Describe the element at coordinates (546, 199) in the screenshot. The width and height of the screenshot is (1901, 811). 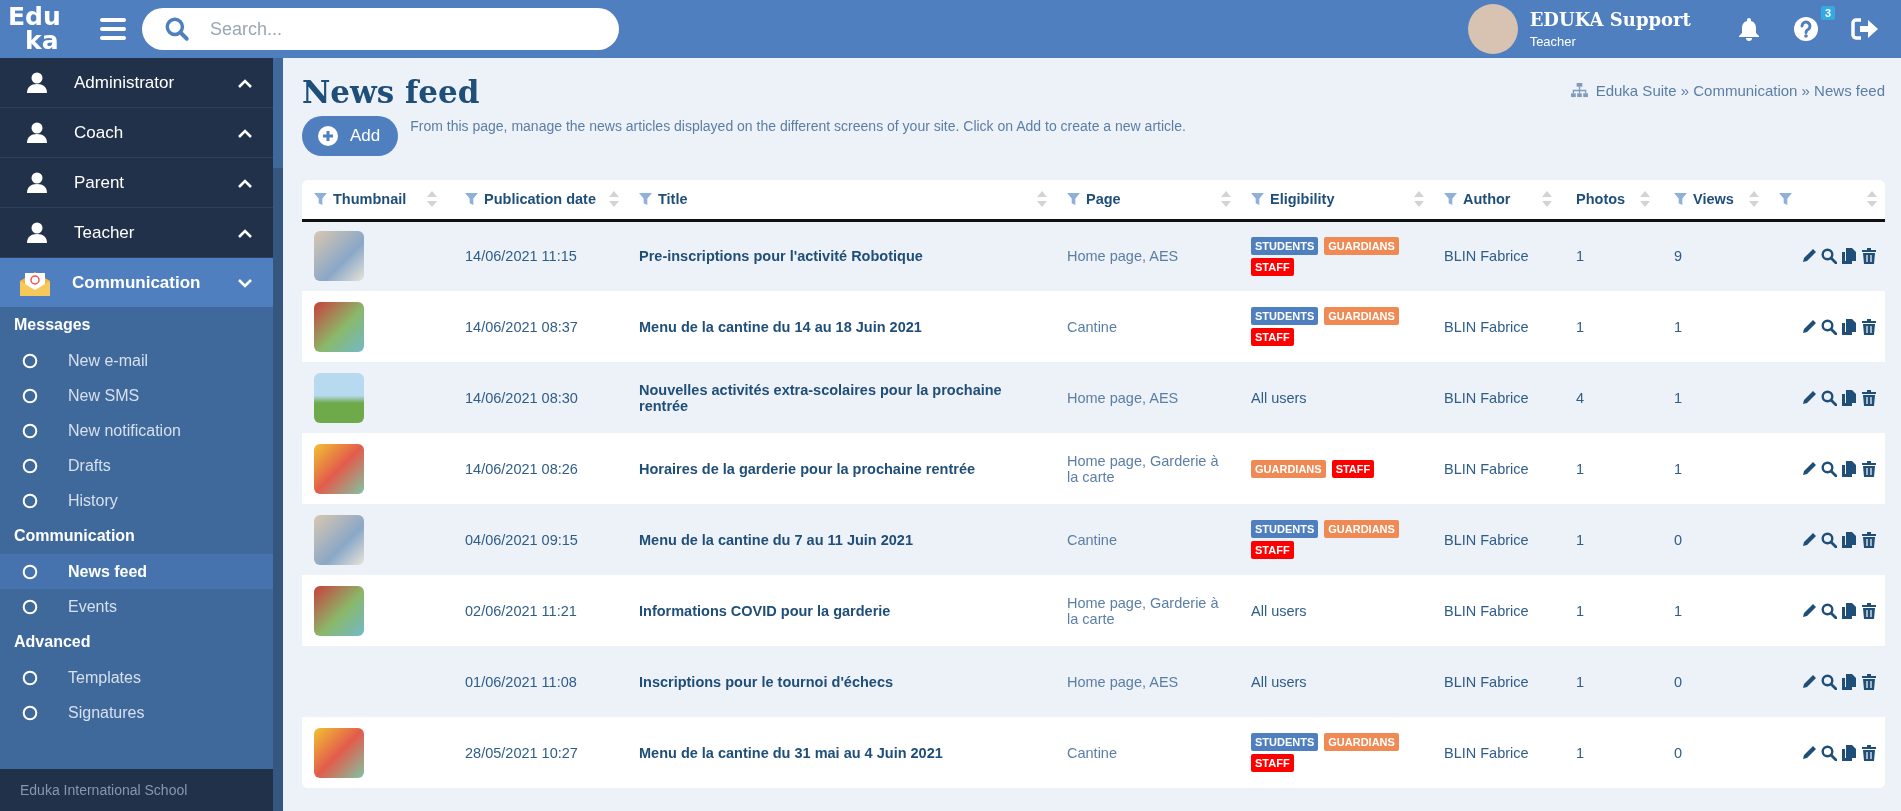
I see `column-header: Publication date` at that location.